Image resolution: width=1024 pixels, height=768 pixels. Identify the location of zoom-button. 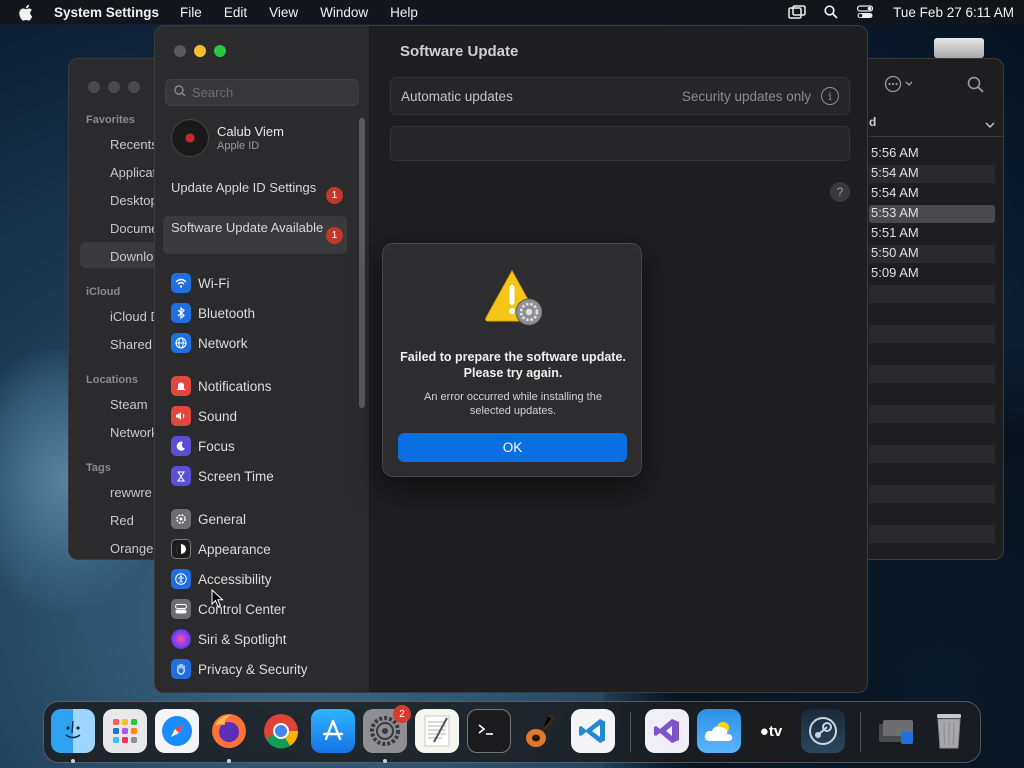
(220, 51).